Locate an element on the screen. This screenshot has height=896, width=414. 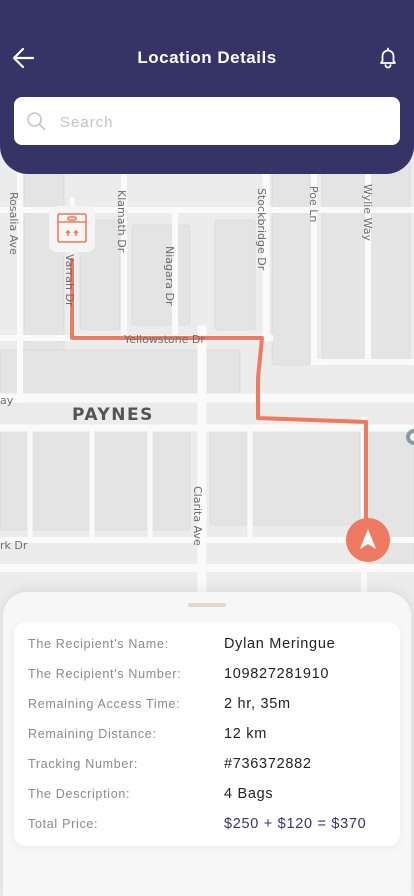
detail-row: Remaining Distance: 12 km is located at coordinates (209, 734).